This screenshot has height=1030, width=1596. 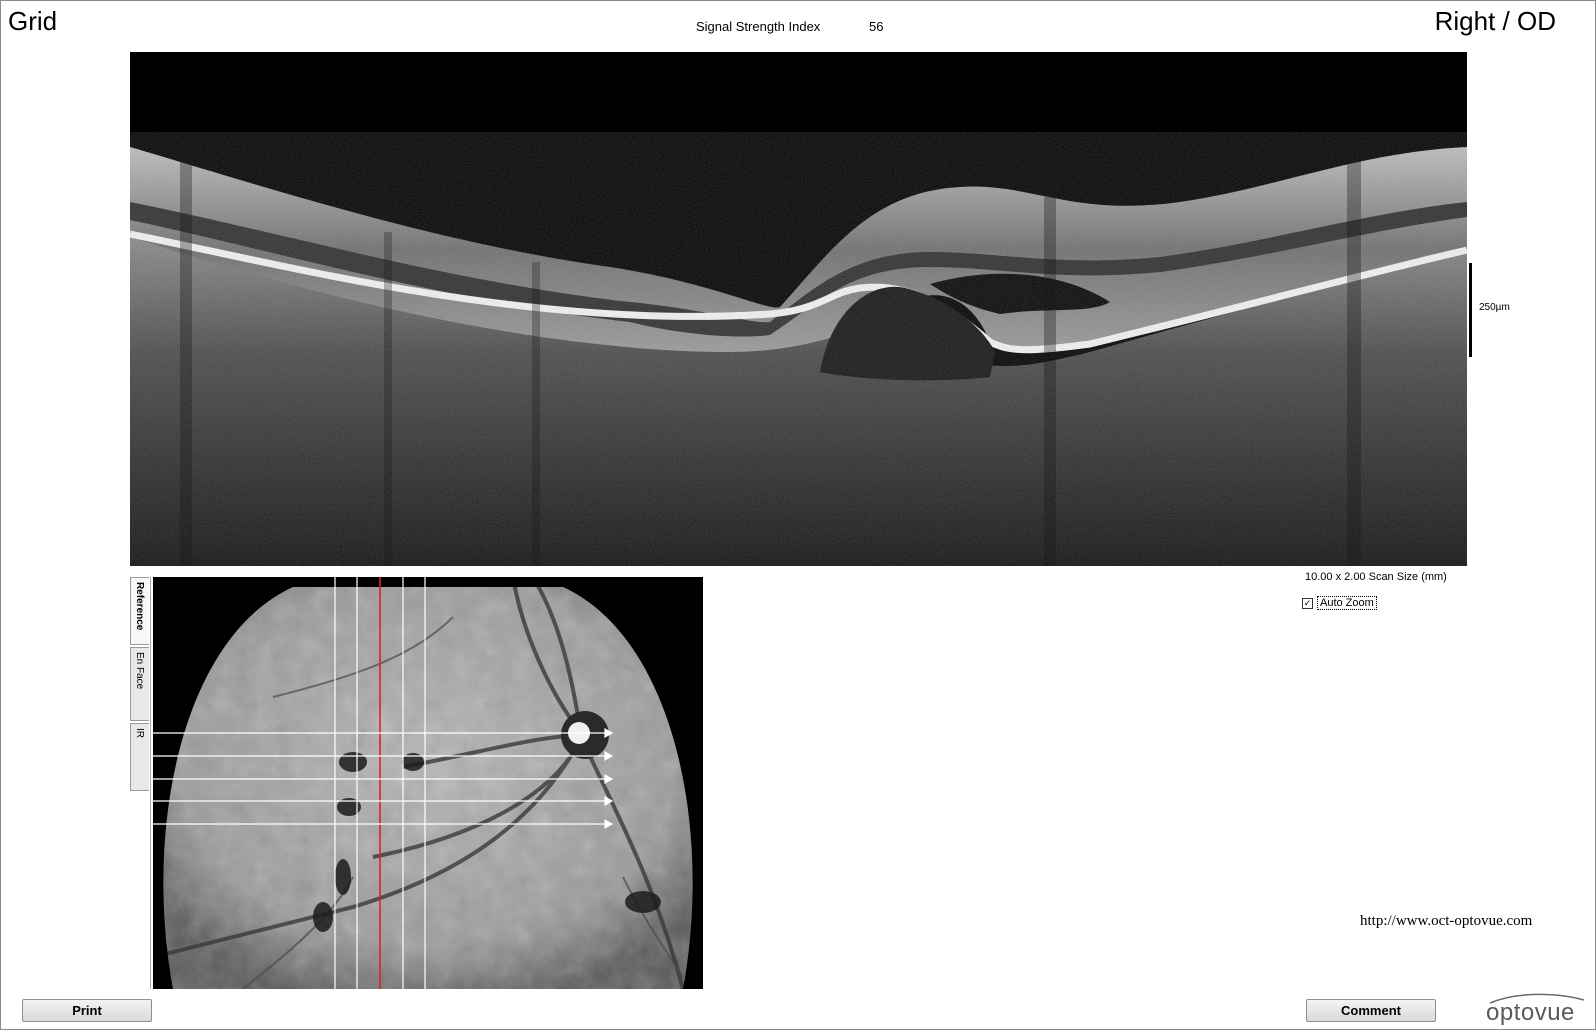 I want to click on optovue-logo: optovue, so click(x=1537, y=1009).